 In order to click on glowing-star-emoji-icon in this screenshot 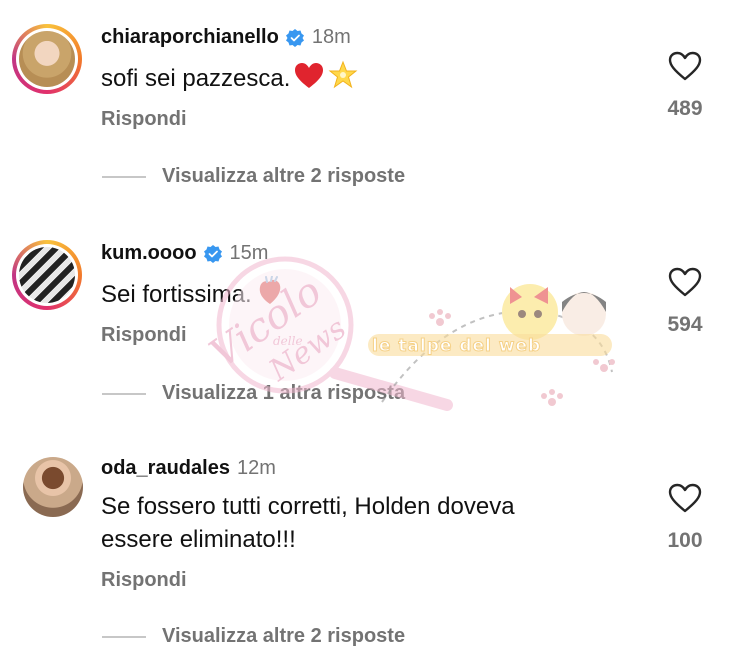, I will do `click(343, 74)`.